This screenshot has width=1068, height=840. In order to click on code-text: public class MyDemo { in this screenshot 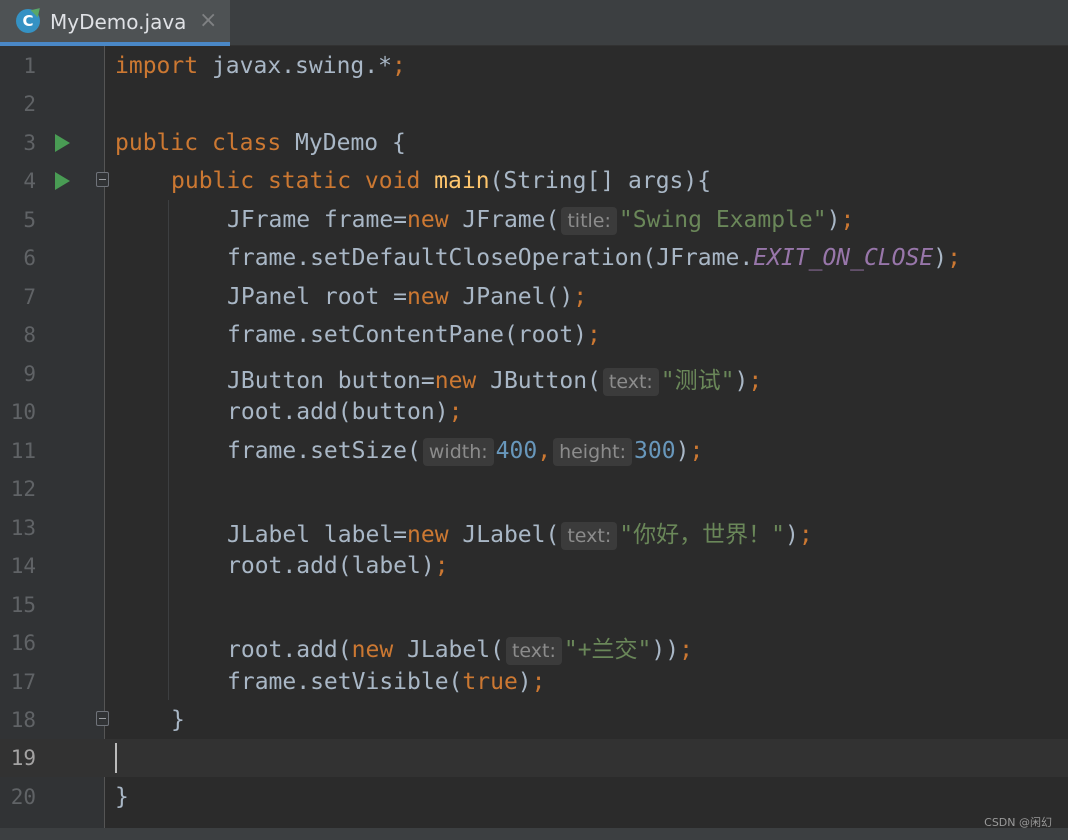, I will do `click(260, 143)`.